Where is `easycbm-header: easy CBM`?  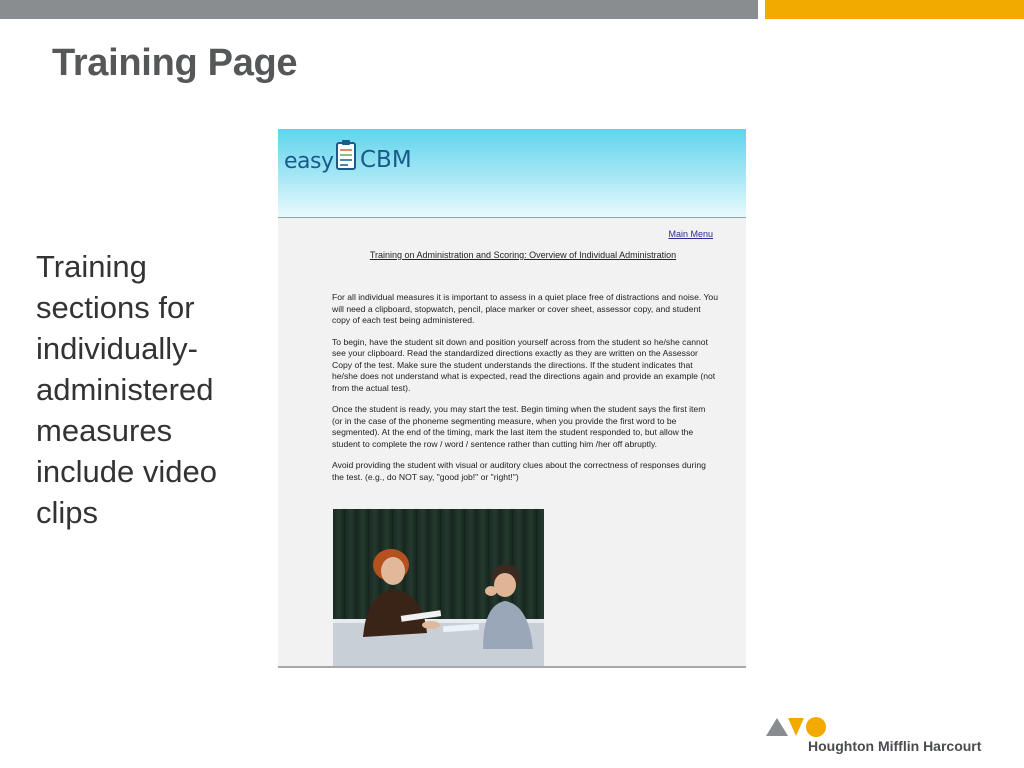
easycbm-header: easy CBM is located at coordinates (512, 173).